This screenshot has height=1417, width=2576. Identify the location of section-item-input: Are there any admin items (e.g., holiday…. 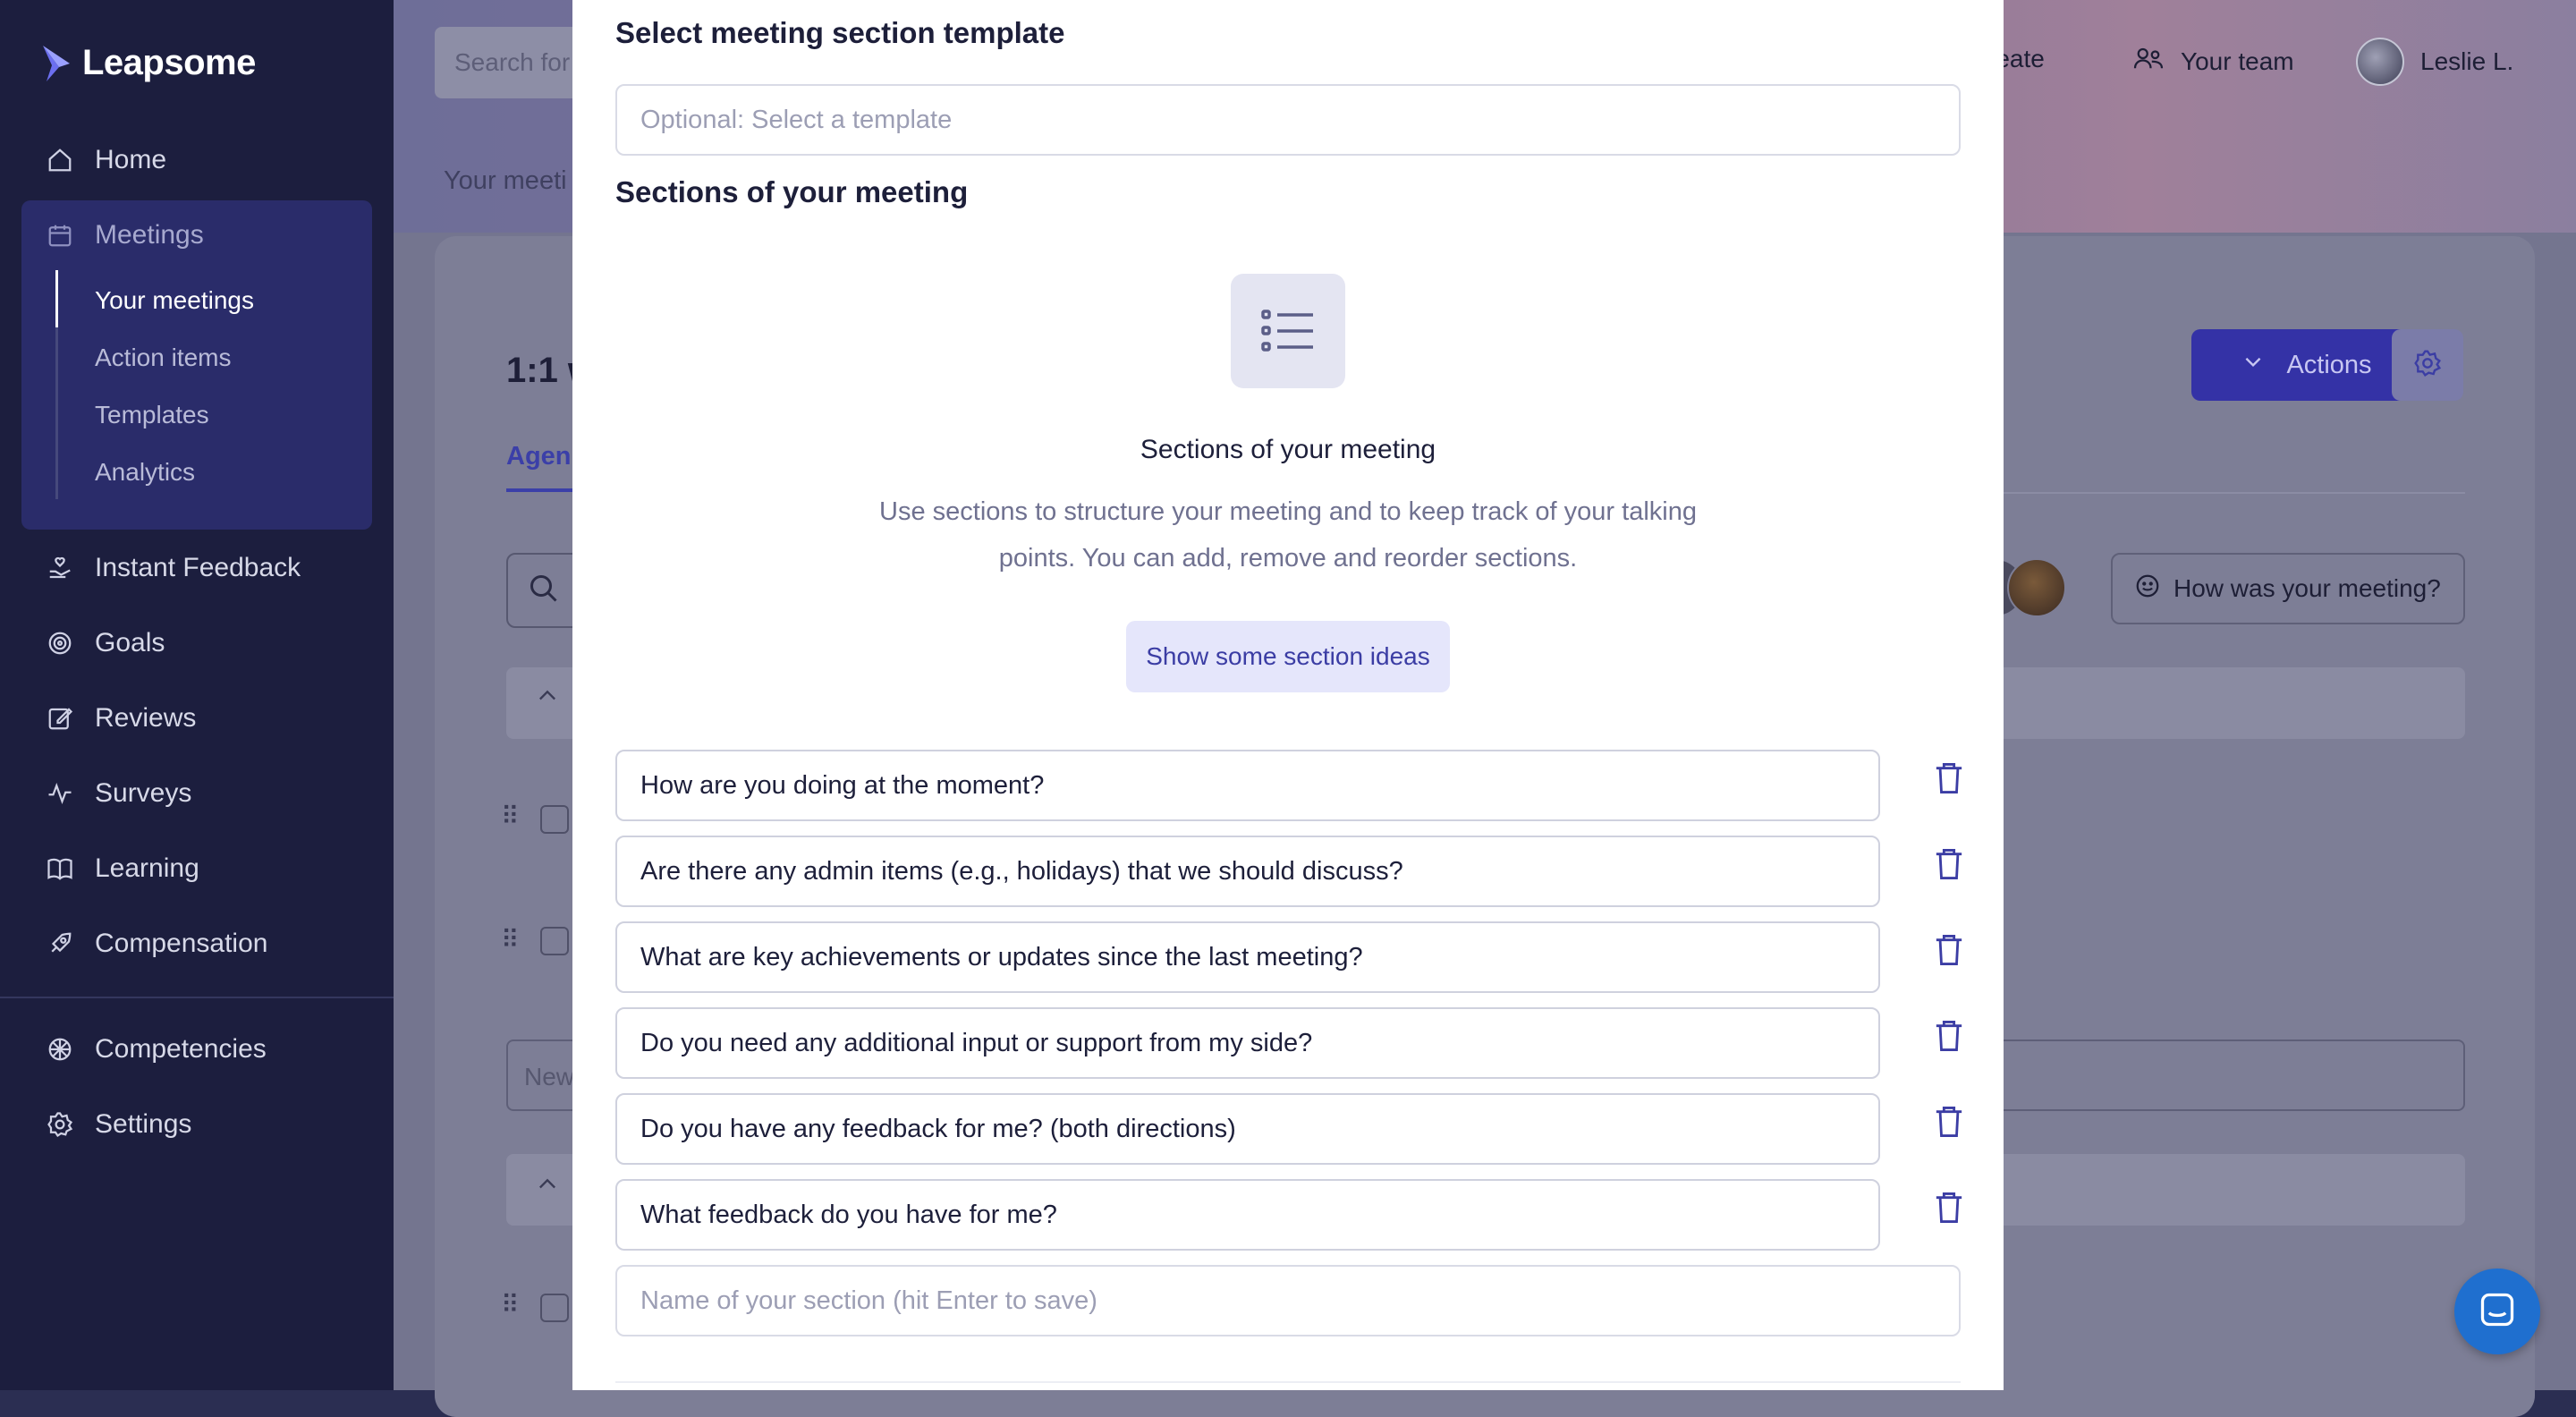
(1247, 871).